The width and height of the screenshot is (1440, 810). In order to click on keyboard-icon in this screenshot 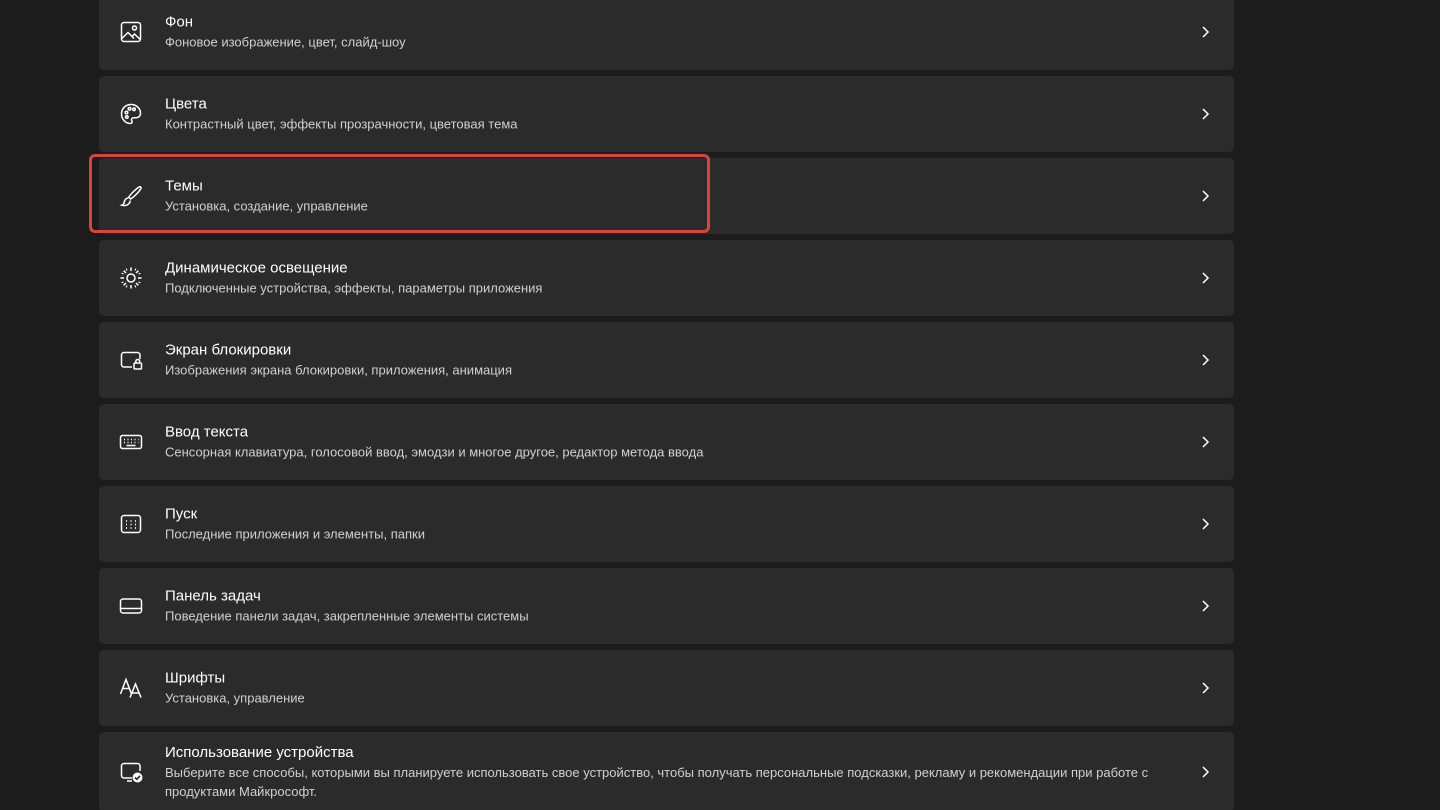, I will do `click(131, 442)`.